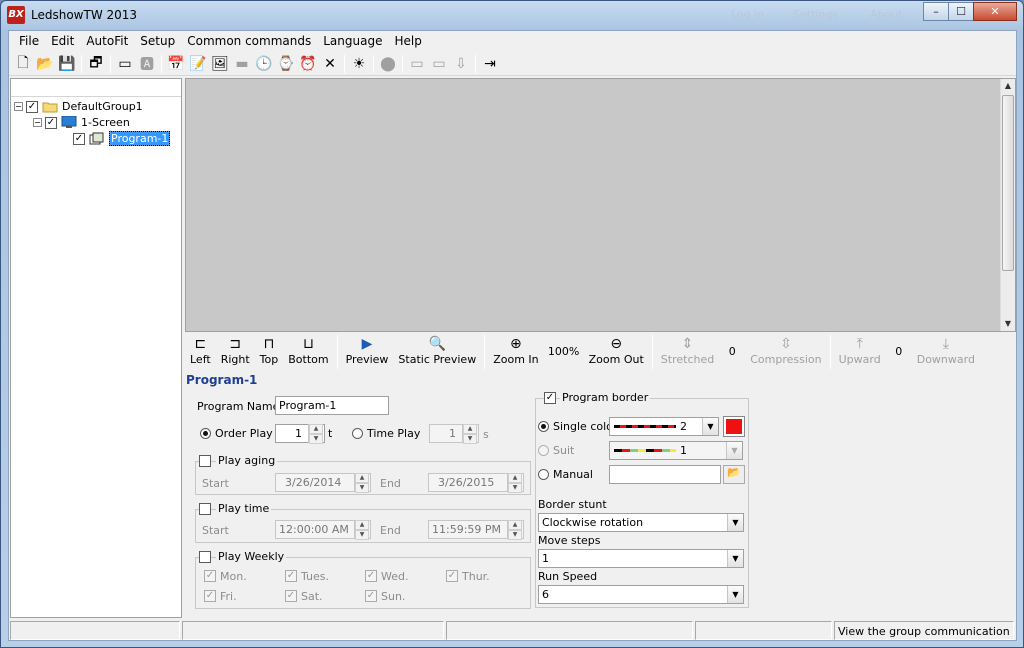  I want to click on usb-icon: ⇩, so click(461, 64).